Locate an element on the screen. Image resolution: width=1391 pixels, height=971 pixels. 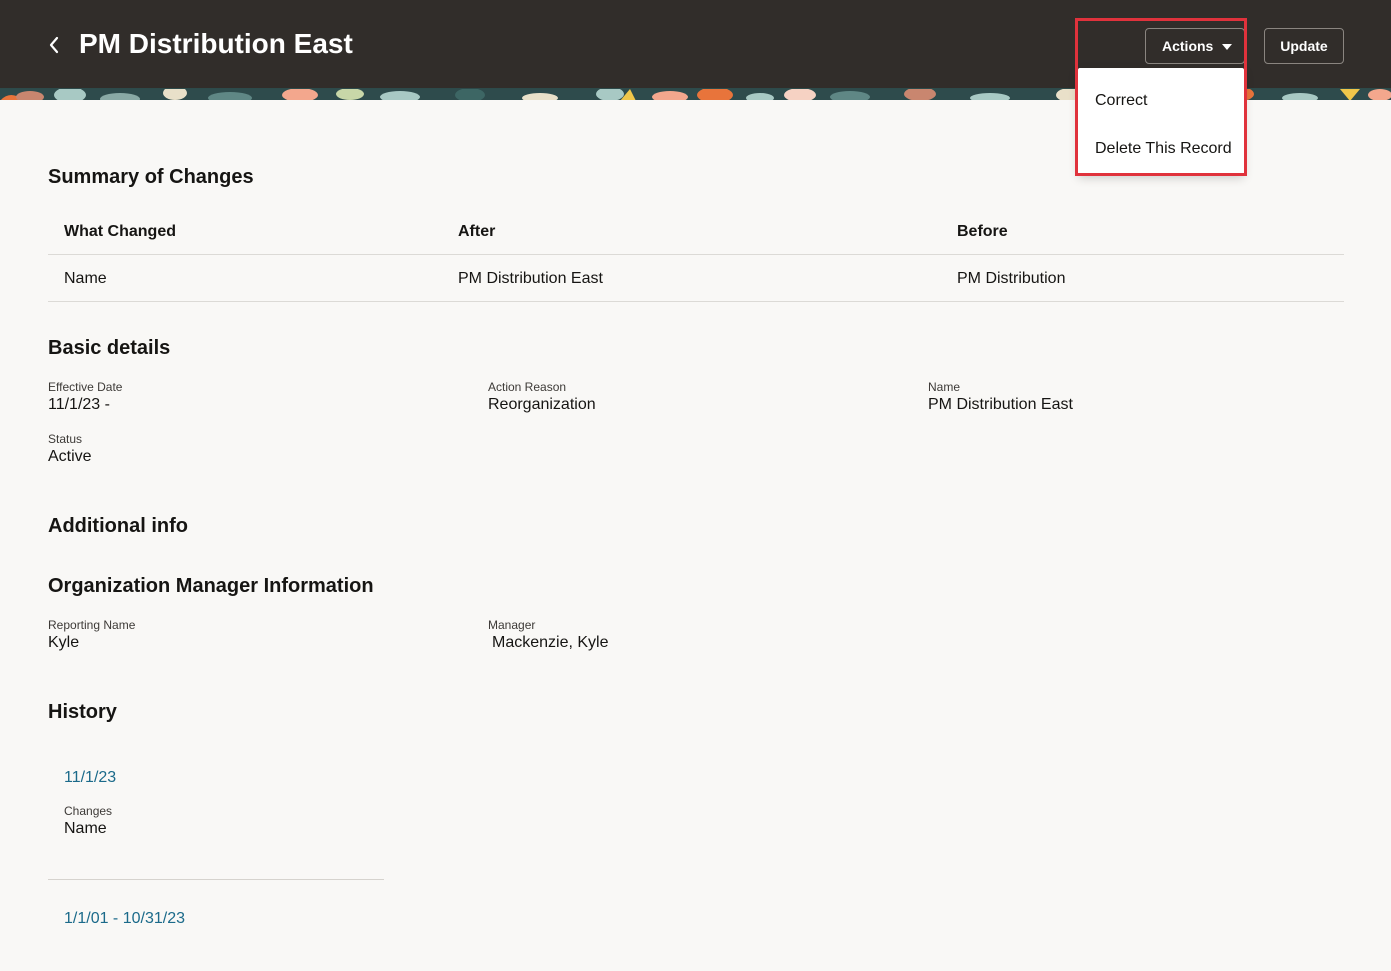
menu-item-correct: Correct is located at coordinates (1161, 101).